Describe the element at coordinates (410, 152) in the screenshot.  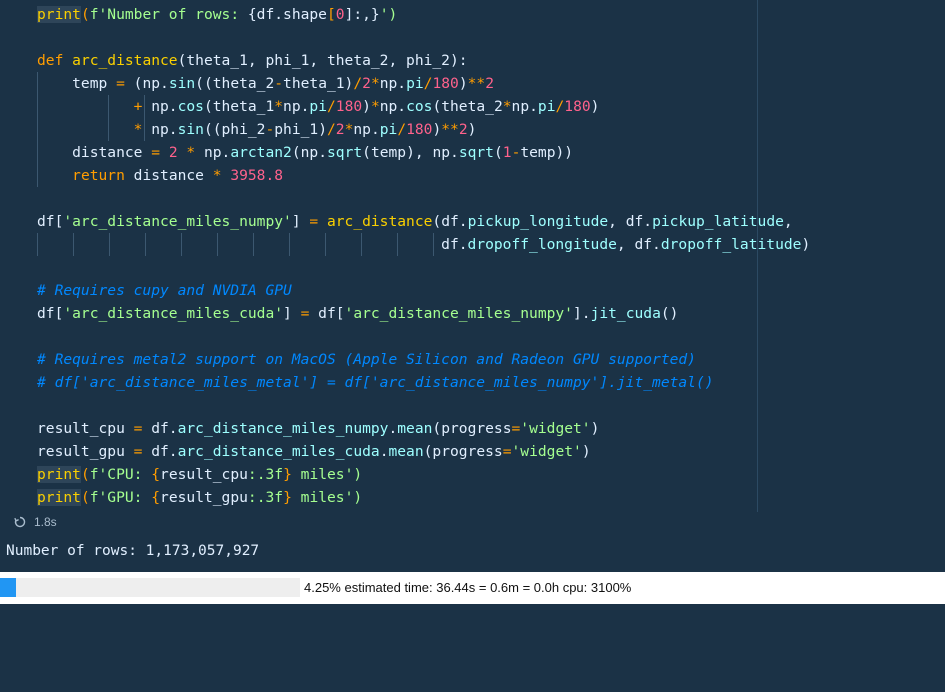
I see `code-token: (temp), np.` at that location.